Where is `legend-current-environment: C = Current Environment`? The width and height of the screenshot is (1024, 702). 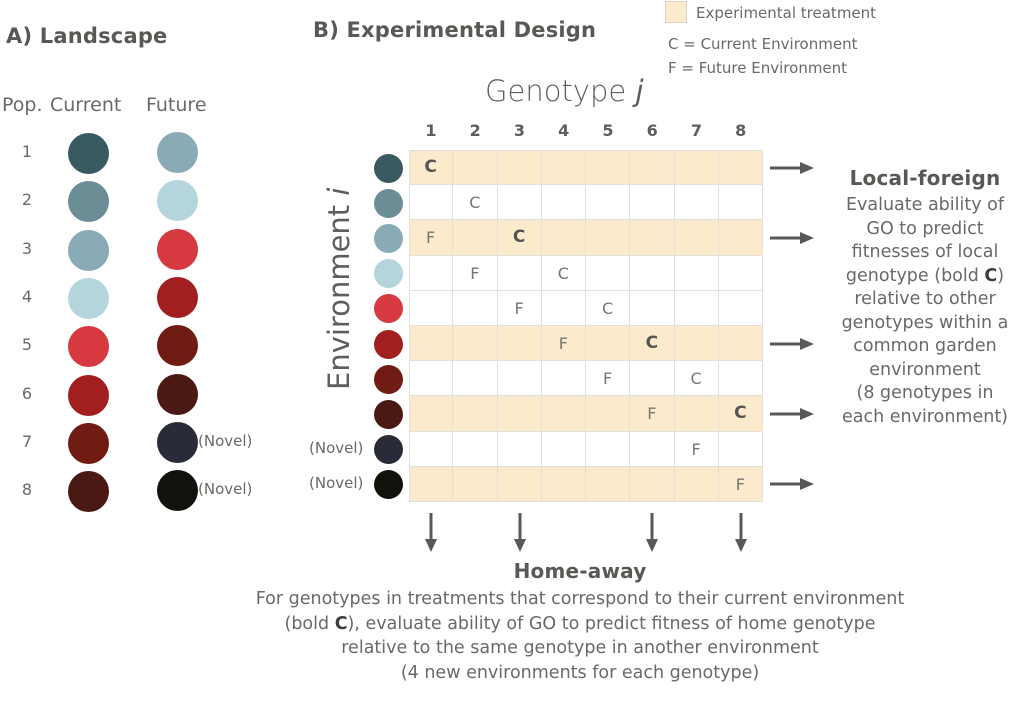
legend-current-environment: C = Current Environment is located at coordinates (763, 44).